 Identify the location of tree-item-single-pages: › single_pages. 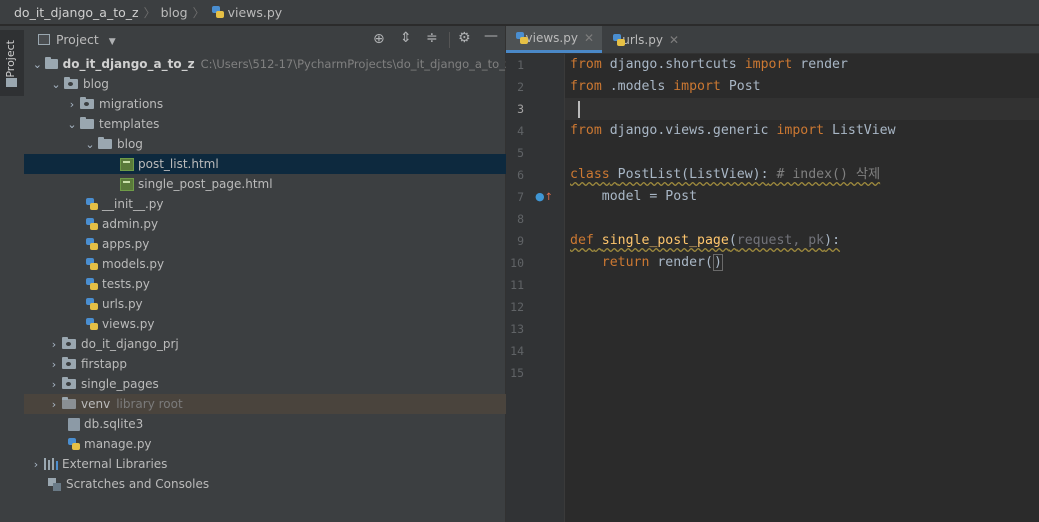
(275, 384).